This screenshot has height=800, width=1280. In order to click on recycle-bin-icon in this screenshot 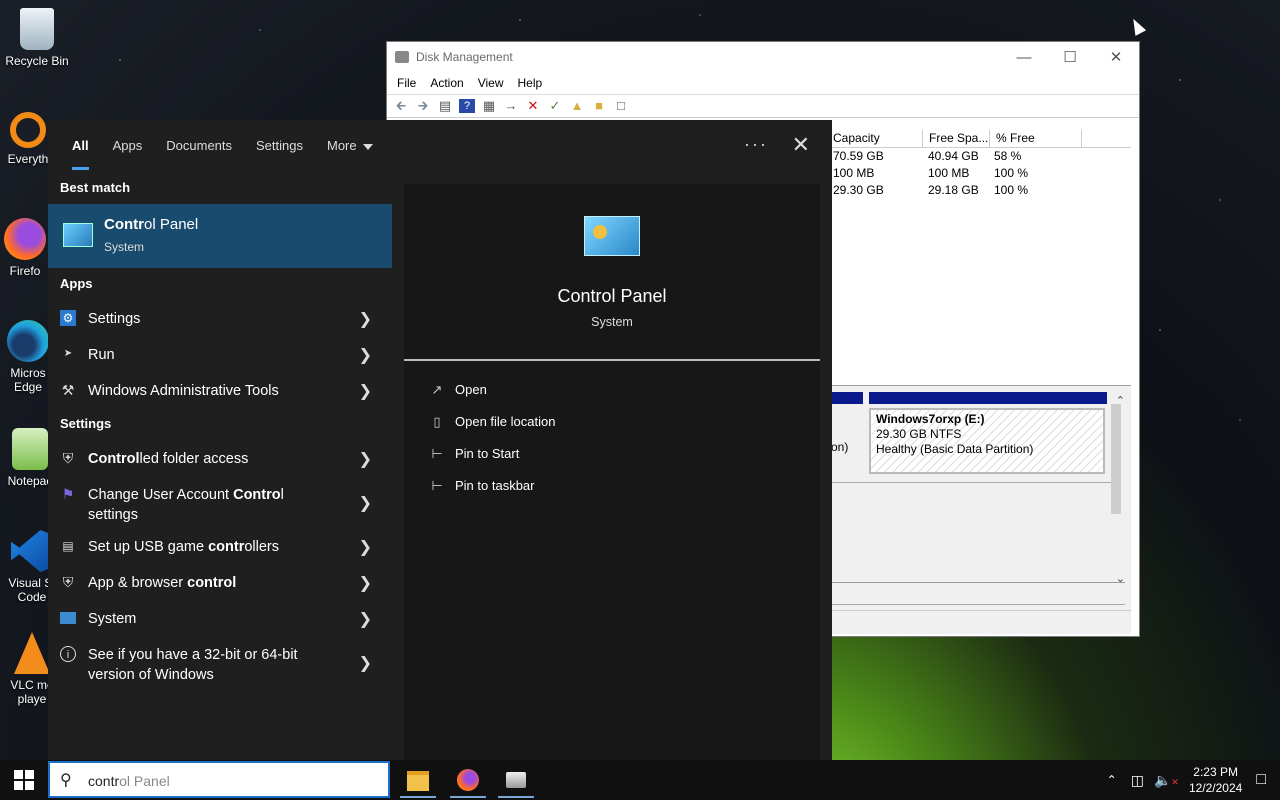, I will do `click(37, 29)`.